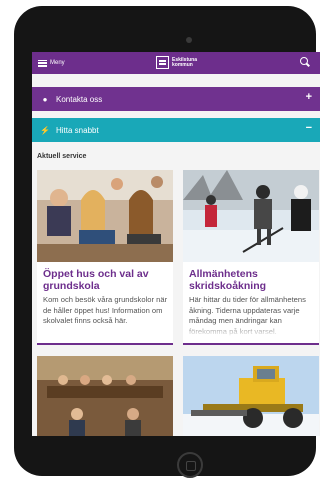  Describe the element at coordinates (57, 63) in the screenshot. I see `menu-label: Meny` at that location.